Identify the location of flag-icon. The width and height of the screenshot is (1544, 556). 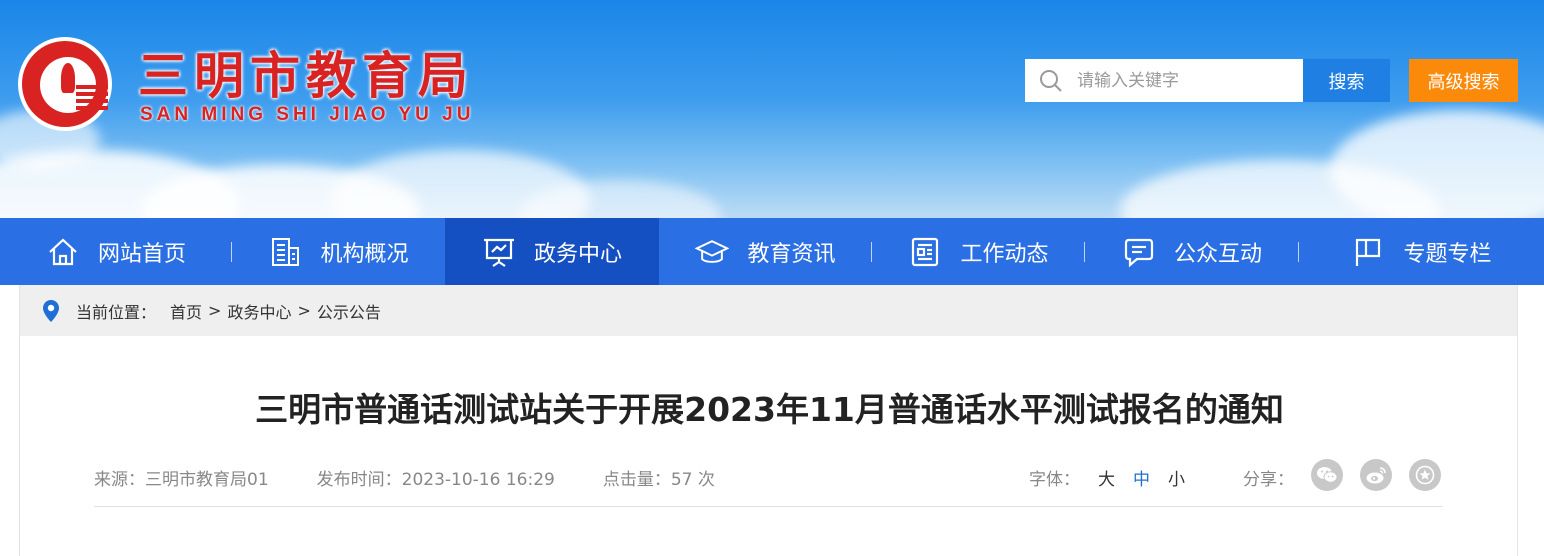
(1368, 252).